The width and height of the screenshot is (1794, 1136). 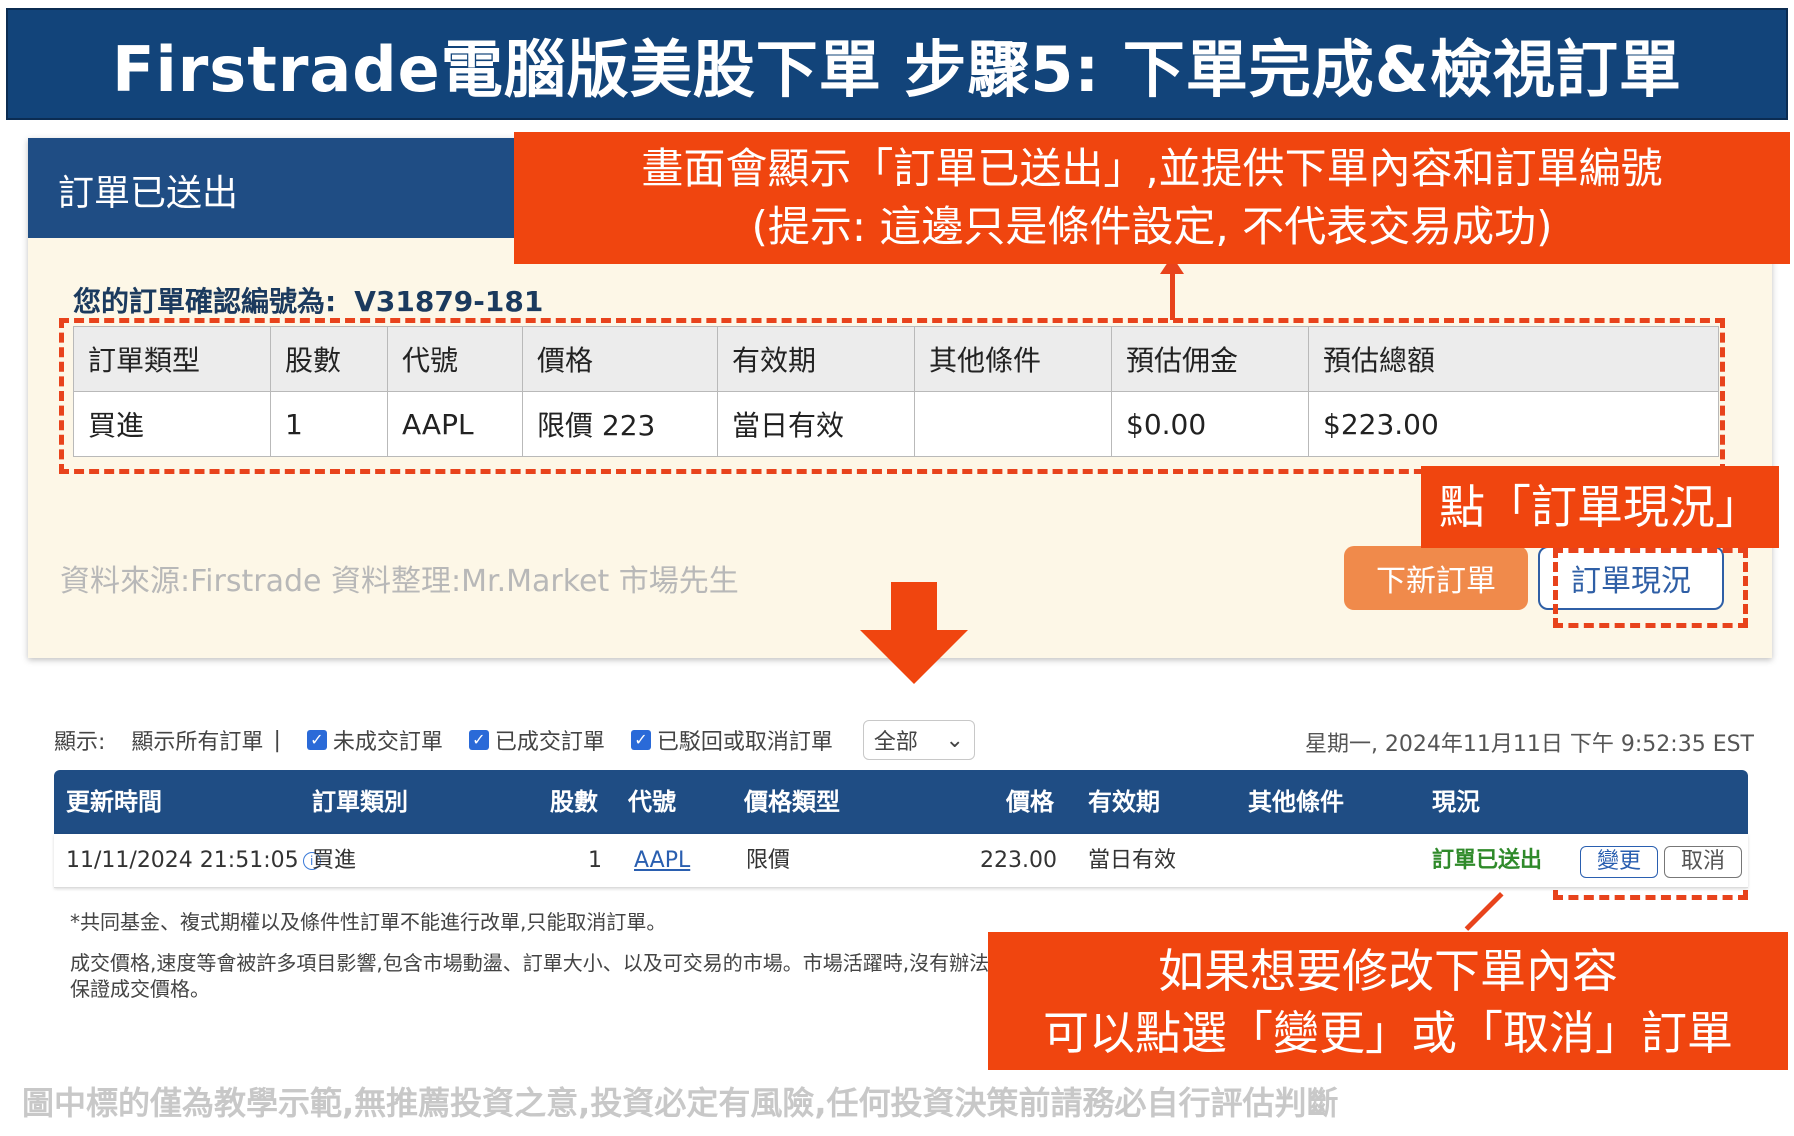 What do you see at coordinates (1529, 744) in the screenshot?
I see `current-datetime: 星期一, 2024年11月11日 下午 9:52:35 EST` at bounding box center [1529, 744].